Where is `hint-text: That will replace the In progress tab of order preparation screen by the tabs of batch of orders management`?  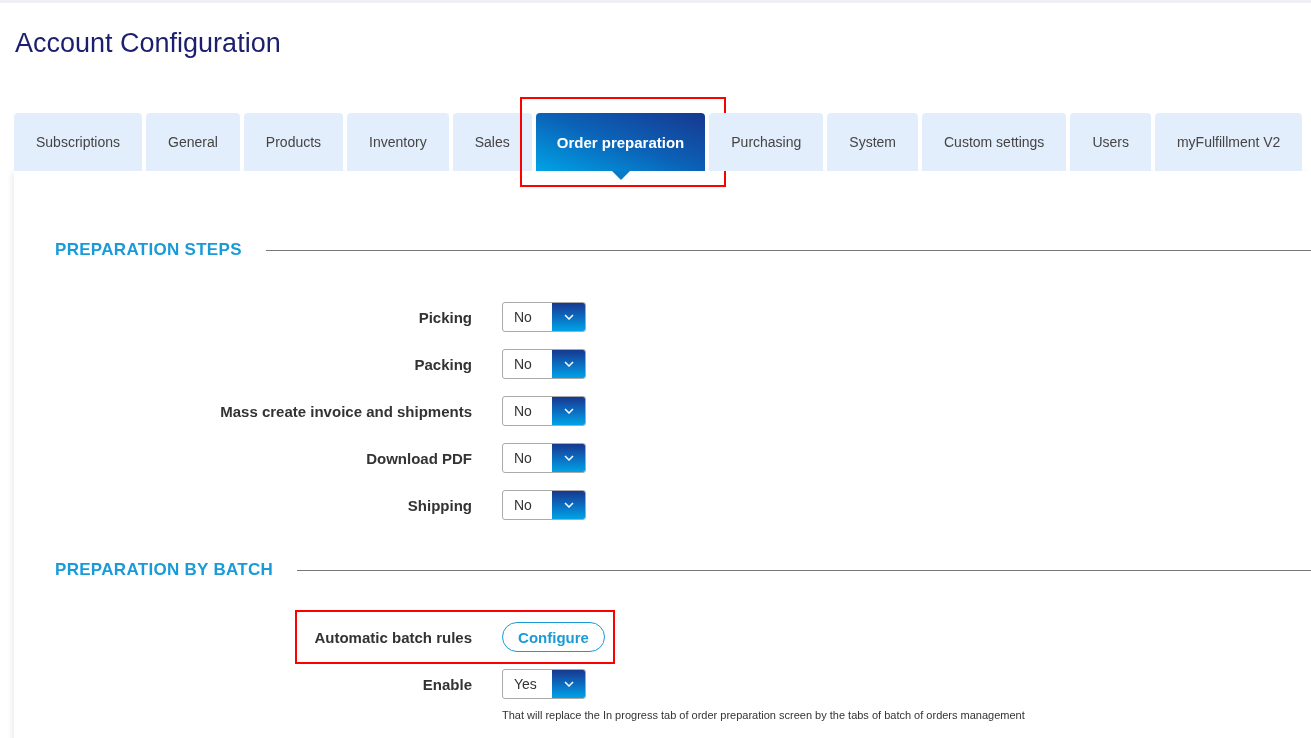
hint-text: That will replace the In progress tab of order preparation screen by the tabs of batch of orders management is located at coordinates (763, 715).